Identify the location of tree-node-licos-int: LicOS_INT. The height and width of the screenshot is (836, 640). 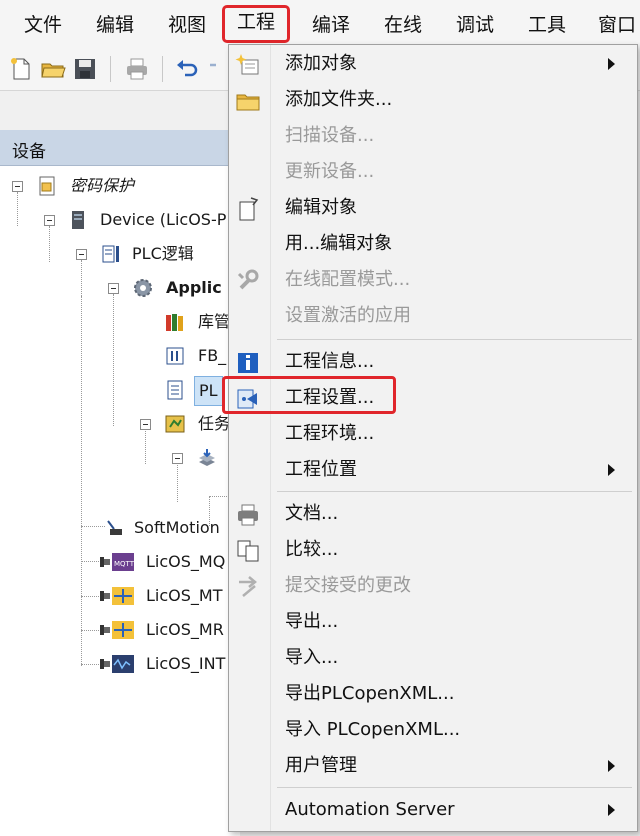
(120, 664).